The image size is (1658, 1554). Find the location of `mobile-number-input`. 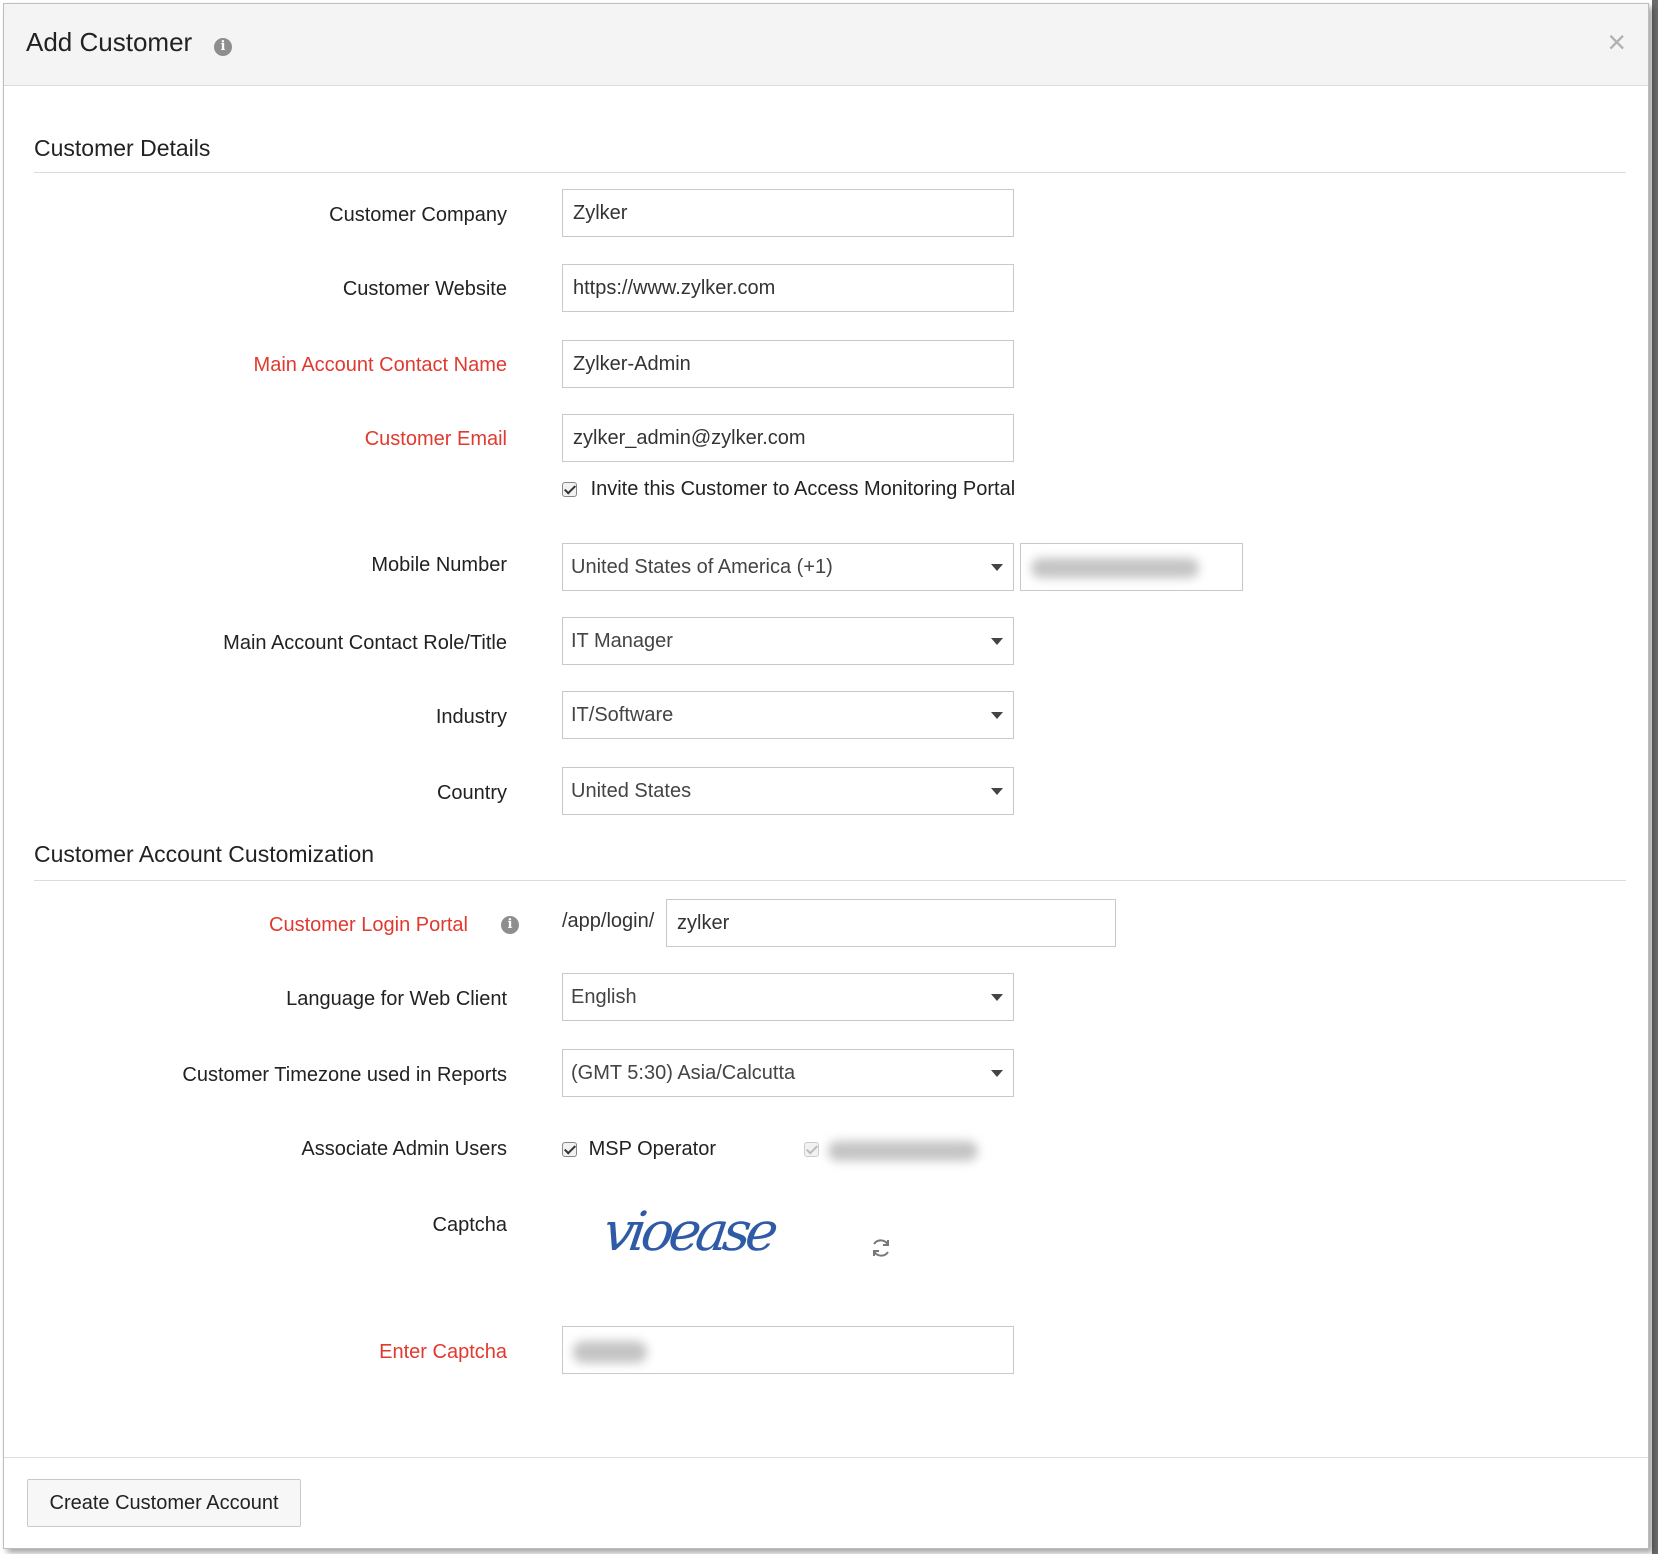

mobile-number-input is located at coordinates (1131, 567).